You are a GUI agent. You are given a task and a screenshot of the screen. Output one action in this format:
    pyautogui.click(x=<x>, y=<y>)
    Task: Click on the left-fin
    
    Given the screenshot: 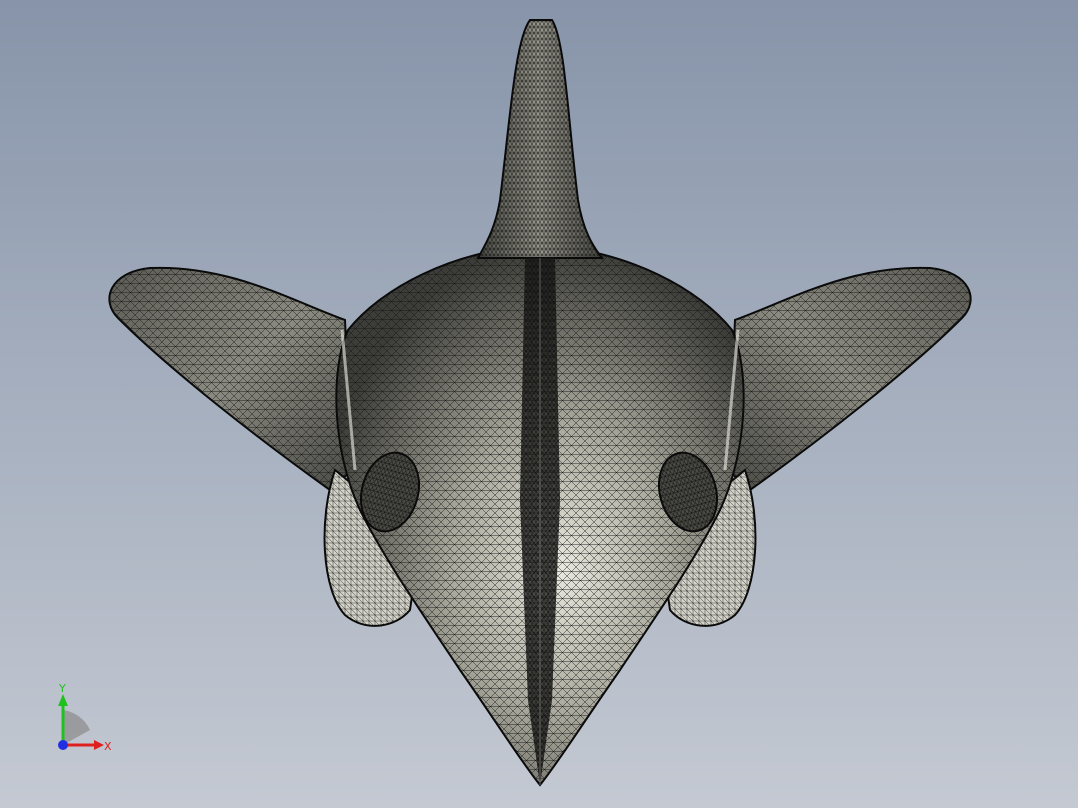 What is the action you would take?
    pyautogui.click(x=231, y=379)
    